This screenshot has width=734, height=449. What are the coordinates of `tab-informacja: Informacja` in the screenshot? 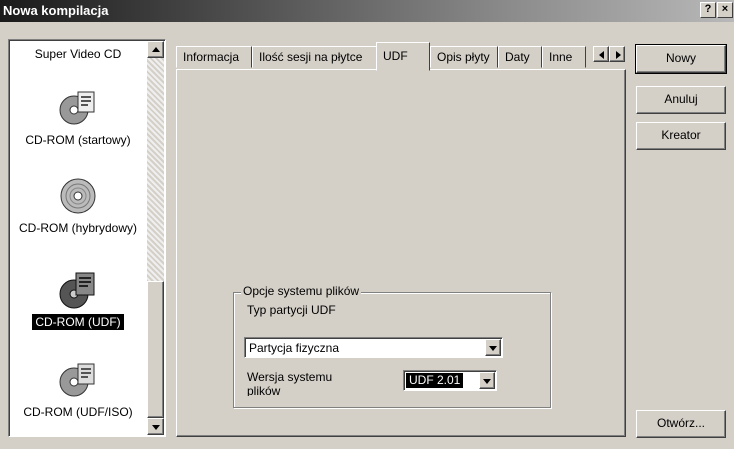 It's located at (214, 57).